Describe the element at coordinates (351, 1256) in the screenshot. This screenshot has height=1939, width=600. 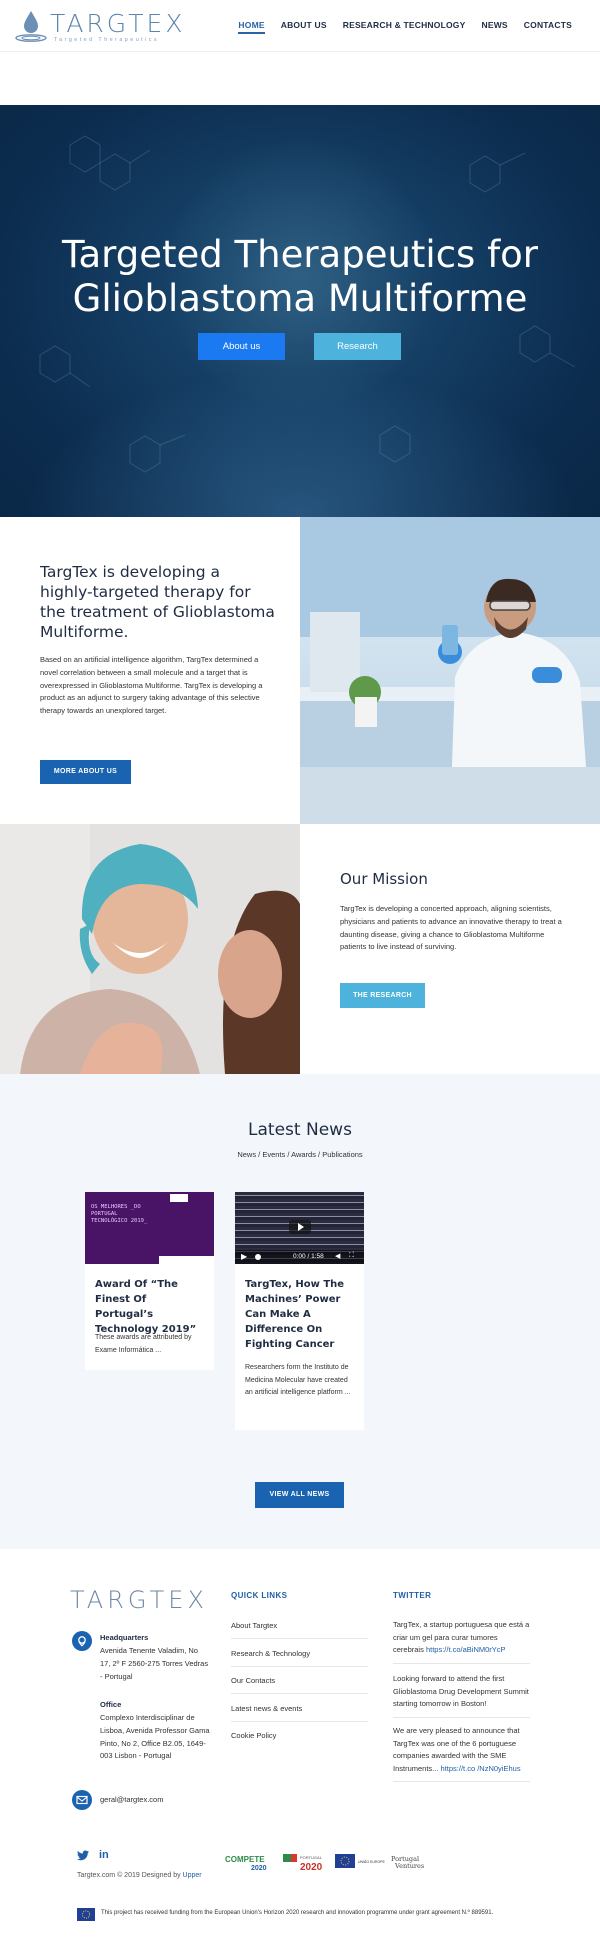
I see `fullscreen-icon: ⛶` at that location.